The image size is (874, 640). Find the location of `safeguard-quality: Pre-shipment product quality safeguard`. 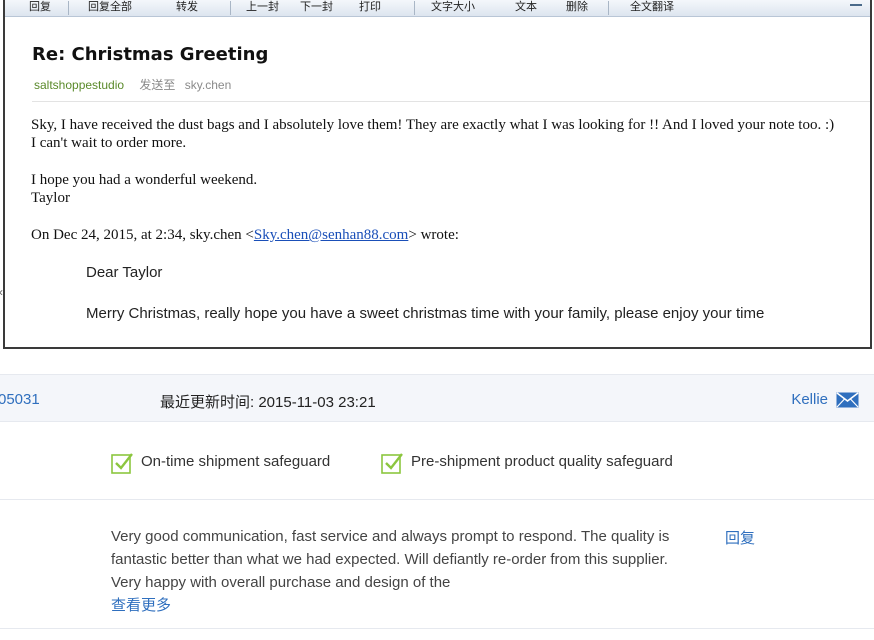

safeguard-quality: Pre-shipment product quality safeguard is located at coordinates (542, 461).